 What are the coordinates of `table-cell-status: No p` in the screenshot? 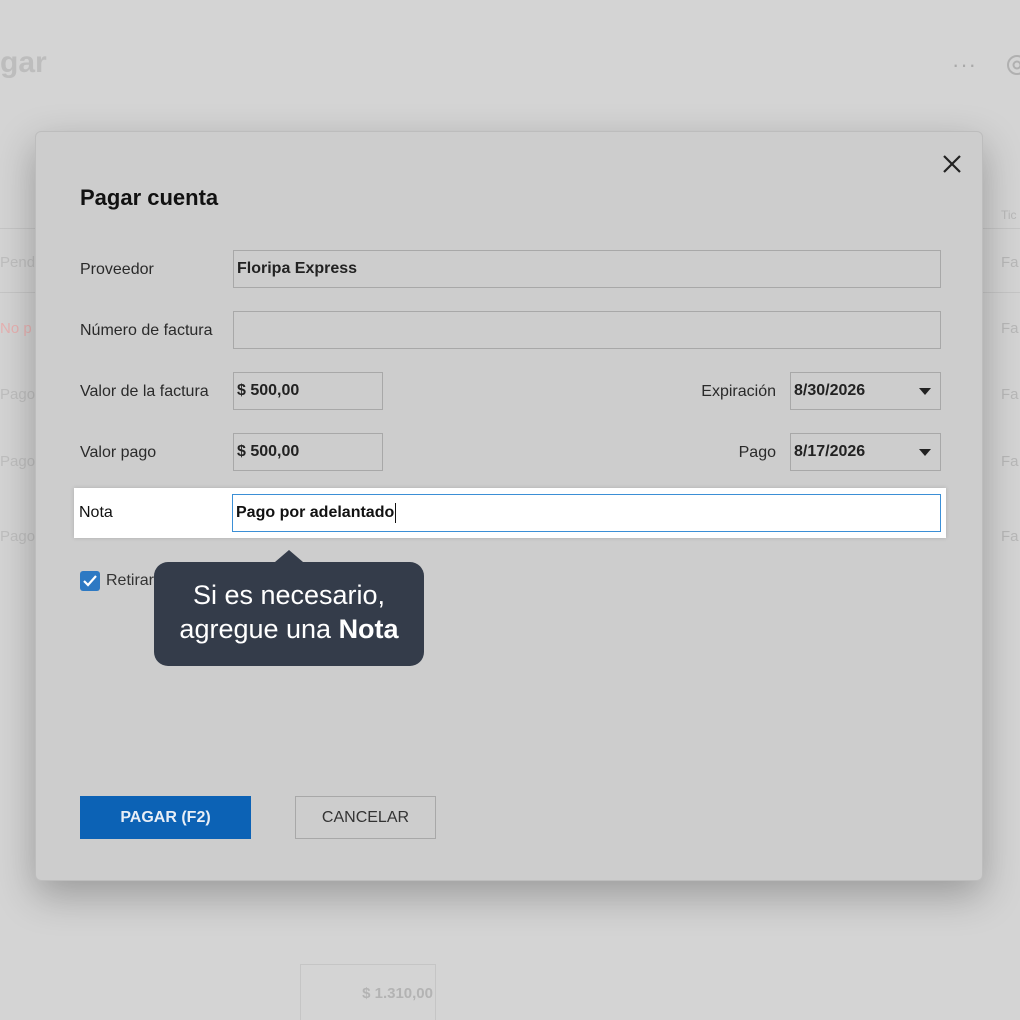 It's located at (16, 328).